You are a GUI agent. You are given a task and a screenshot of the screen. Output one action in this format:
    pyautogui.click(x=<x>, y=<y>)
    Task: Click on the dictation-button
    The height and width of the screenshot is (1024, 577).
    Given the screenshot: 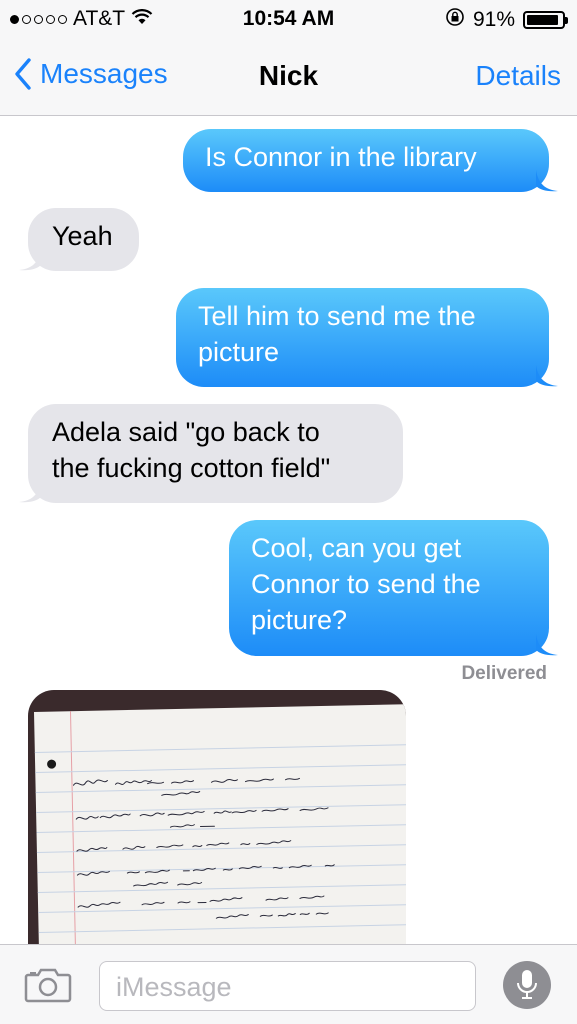 What is the action you would take?
    pyautogui.click(x=527, y=985)
    